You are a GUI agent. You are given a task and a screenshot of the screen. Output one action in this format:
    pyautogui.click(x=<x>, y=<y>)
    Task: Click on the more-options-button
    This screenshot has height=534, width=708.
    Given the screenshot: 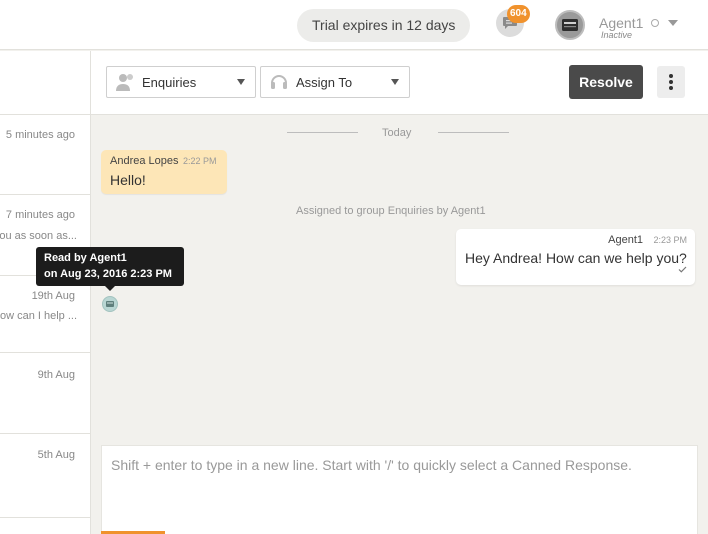 What is the action you would take?
    pyautogui.click(x=671, y=82)
    